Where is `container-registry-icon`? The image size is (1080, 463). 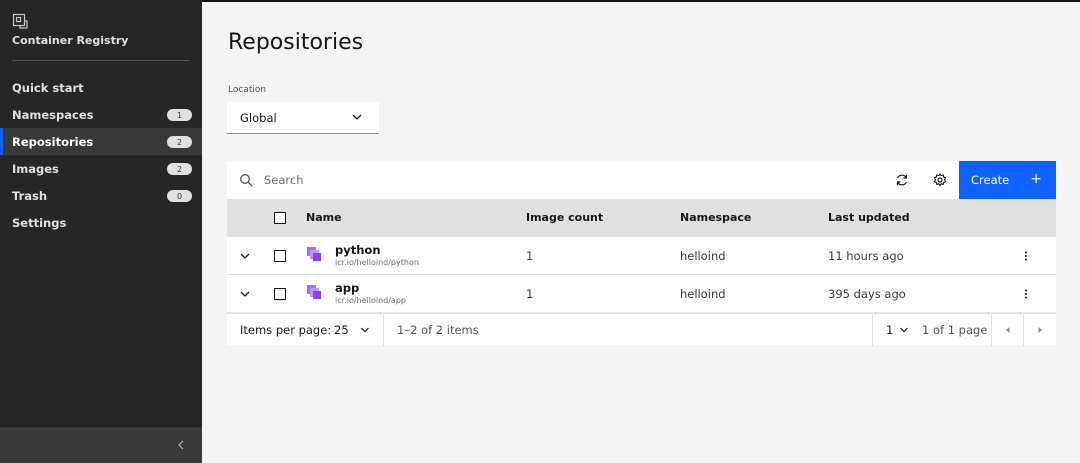 container-registry-icon is located at coordinates (20, 21).